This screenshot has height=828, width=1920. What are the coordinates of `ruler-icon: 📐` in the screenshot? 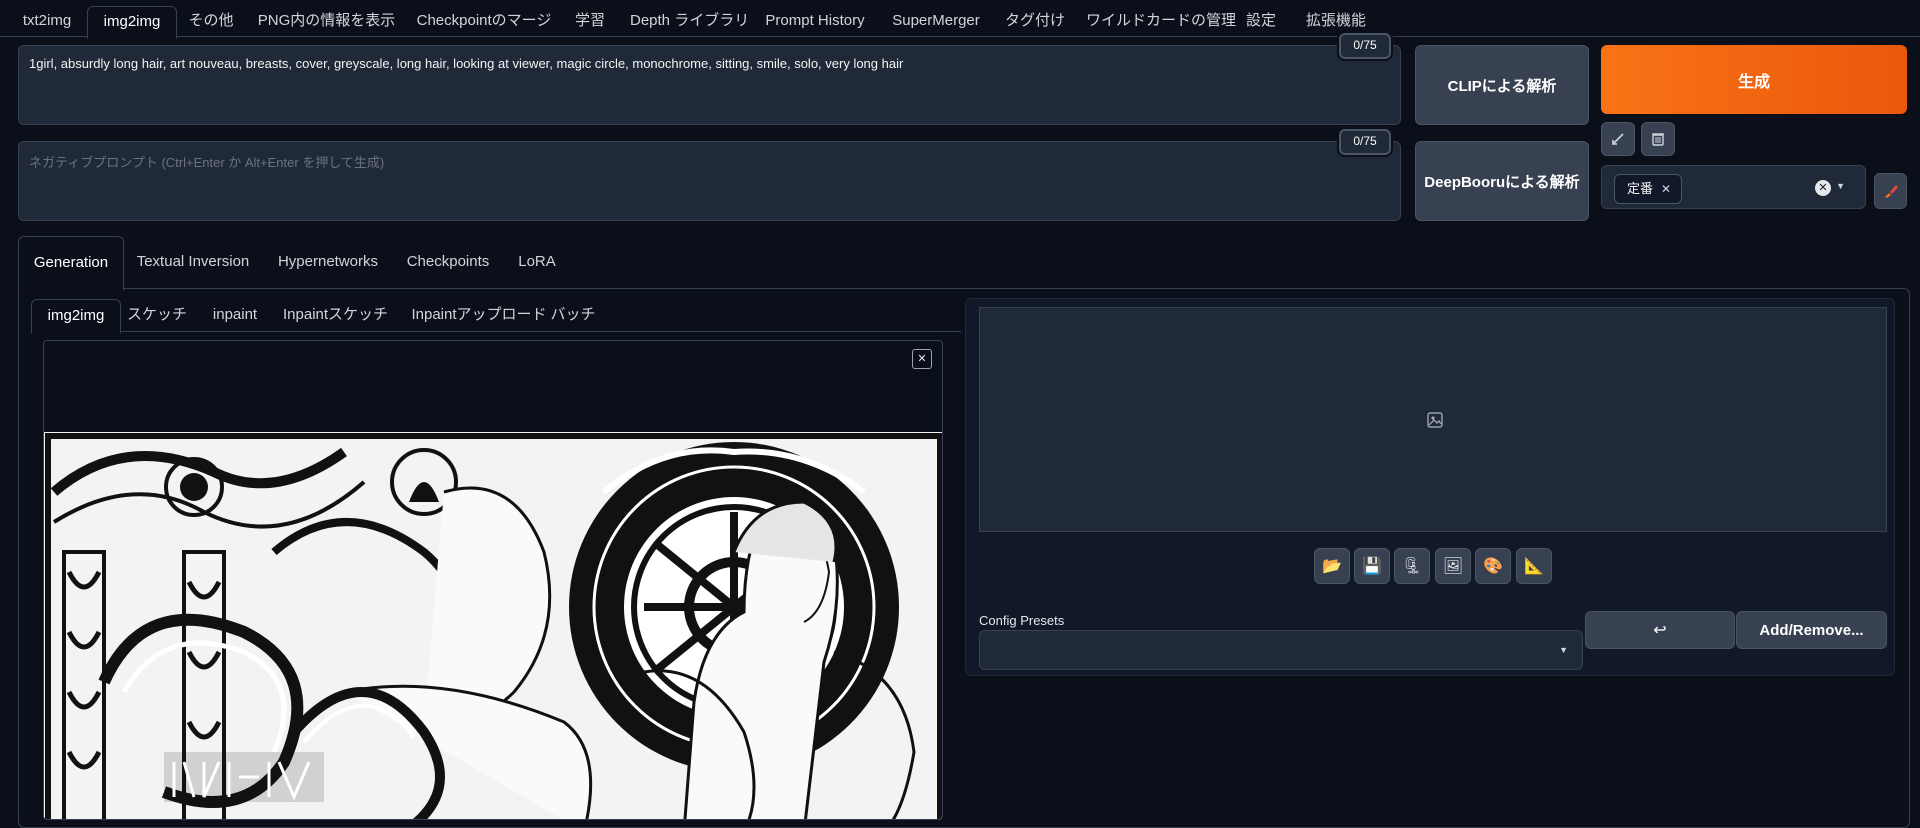 It's located at (1534, 566).